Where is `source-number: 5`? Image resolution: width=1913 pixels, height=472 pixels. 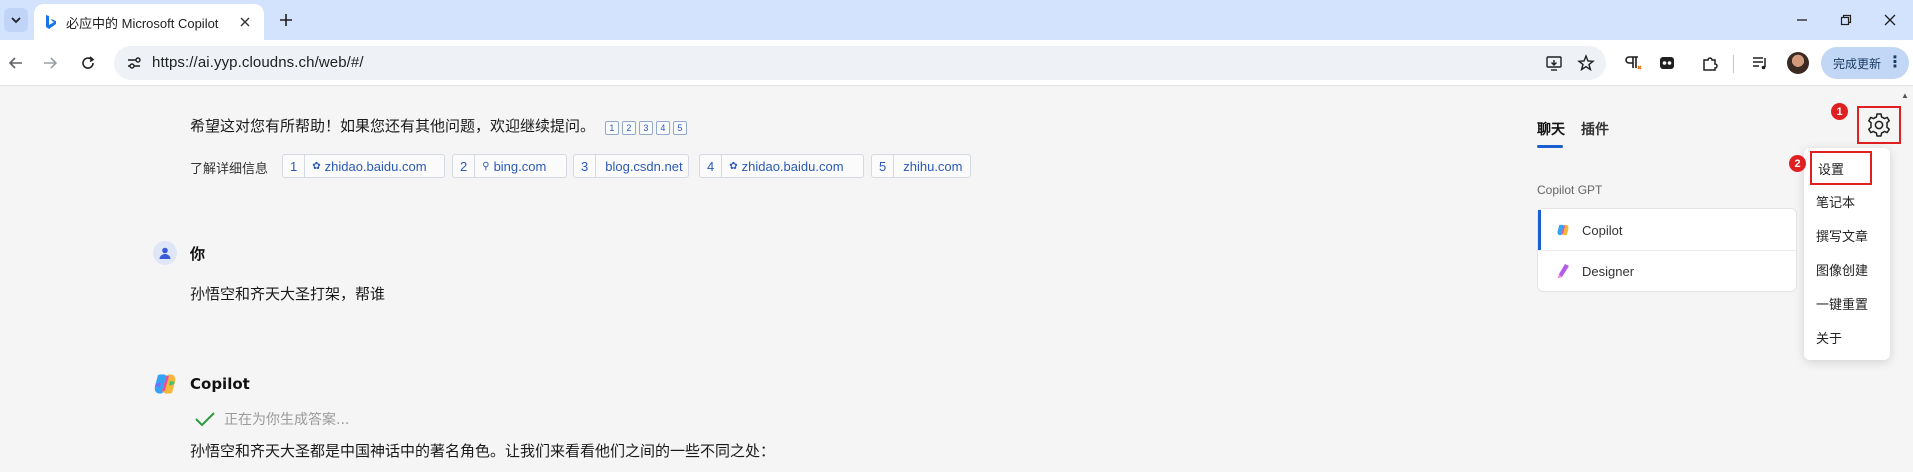
source-number: 5 is located at coordinates (883, 166).